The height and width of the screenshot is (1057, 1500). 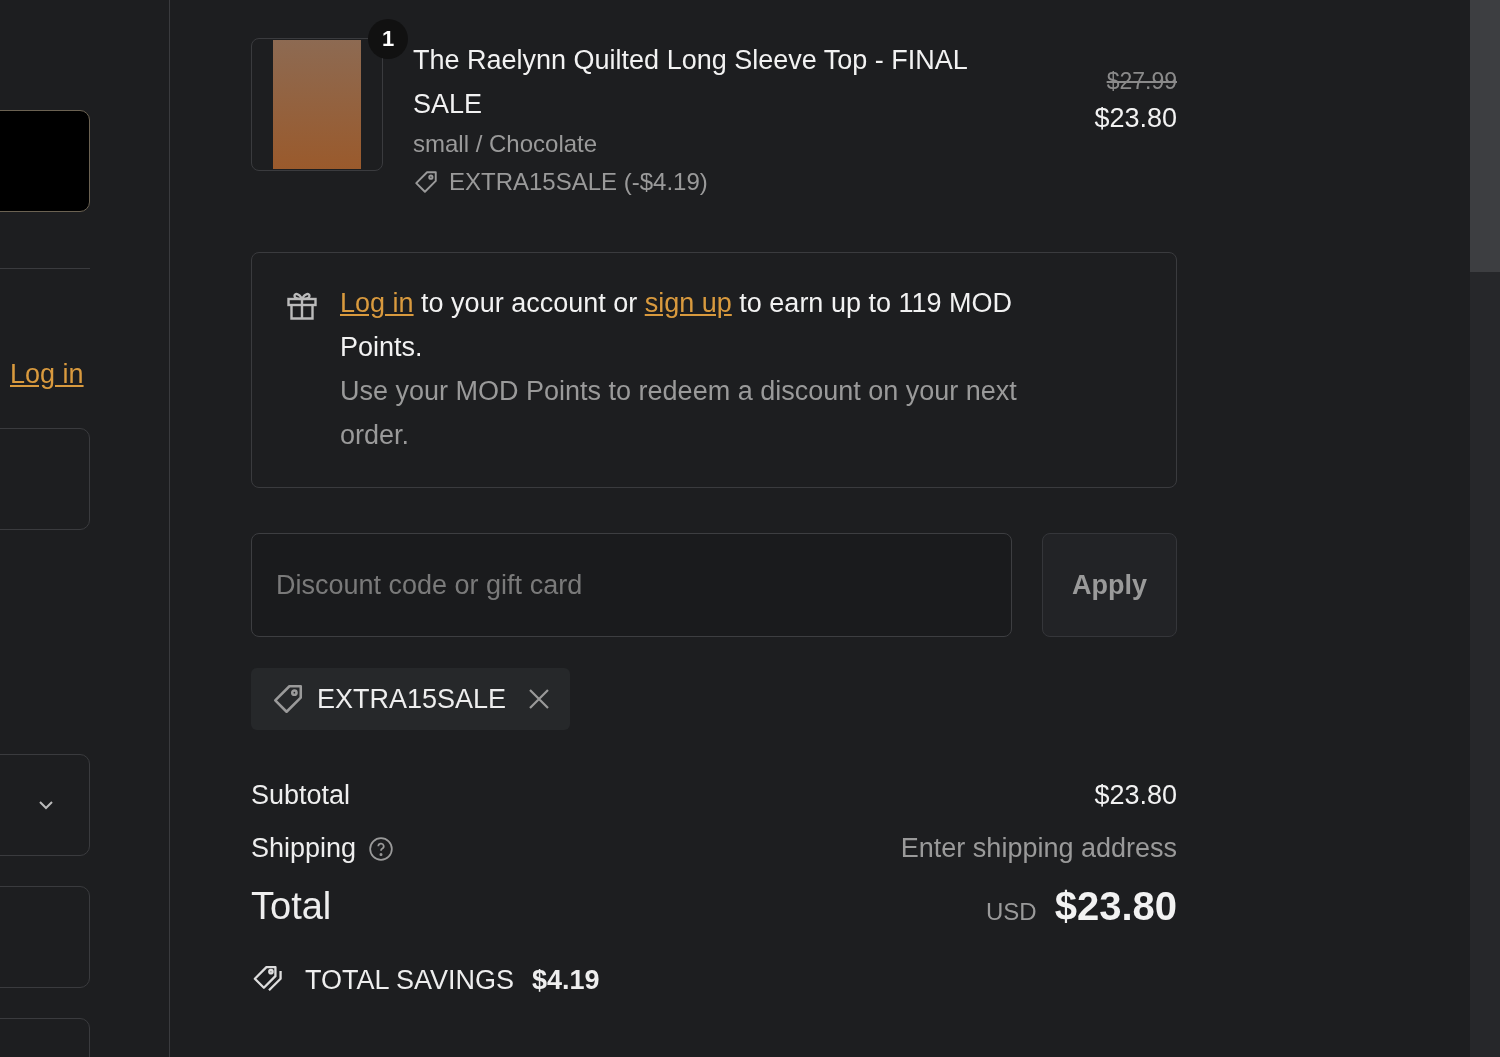 I want to click on applied-code: EXTRA15SALE, so click(x=412, y=699).